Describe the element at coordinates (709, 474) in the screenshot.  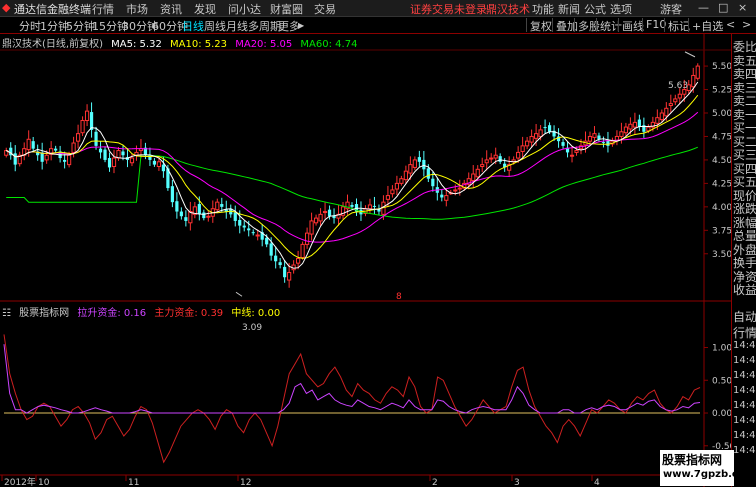
I see `watermark-url: www.7gpzb.com` at that location.